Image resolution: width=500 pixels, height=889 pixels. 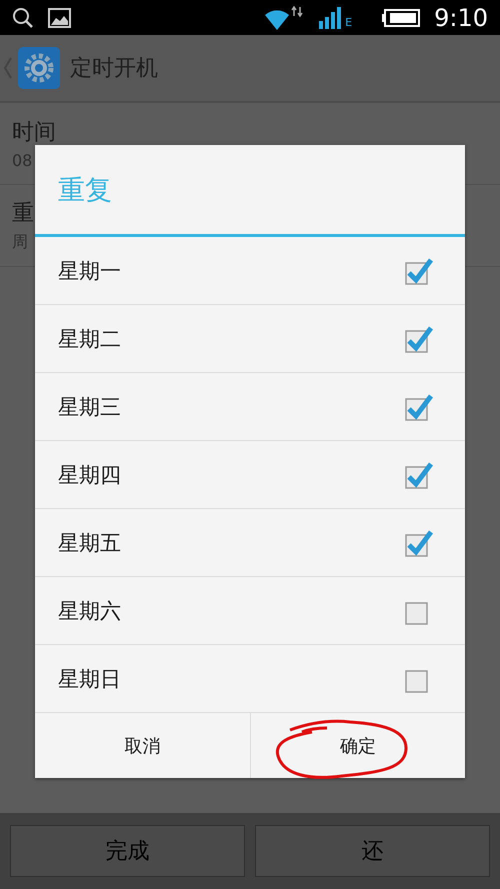 I want to click on day-label: 星期二, so click(x=89, y=339).